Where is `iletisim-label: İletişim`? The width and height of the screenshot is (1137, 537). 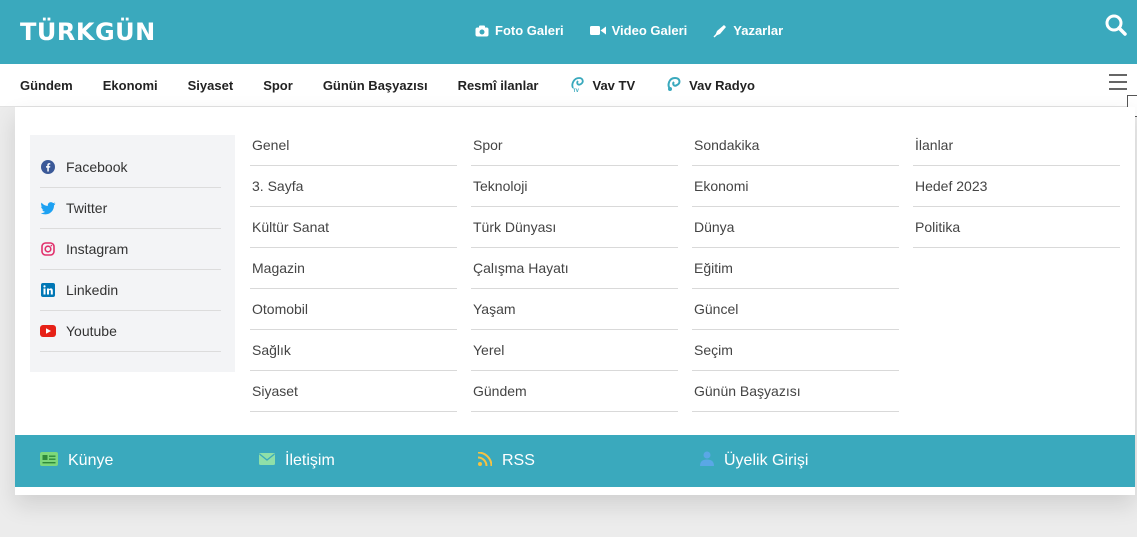
iletisim-label: İletişim is located at coordinates (310, 460).